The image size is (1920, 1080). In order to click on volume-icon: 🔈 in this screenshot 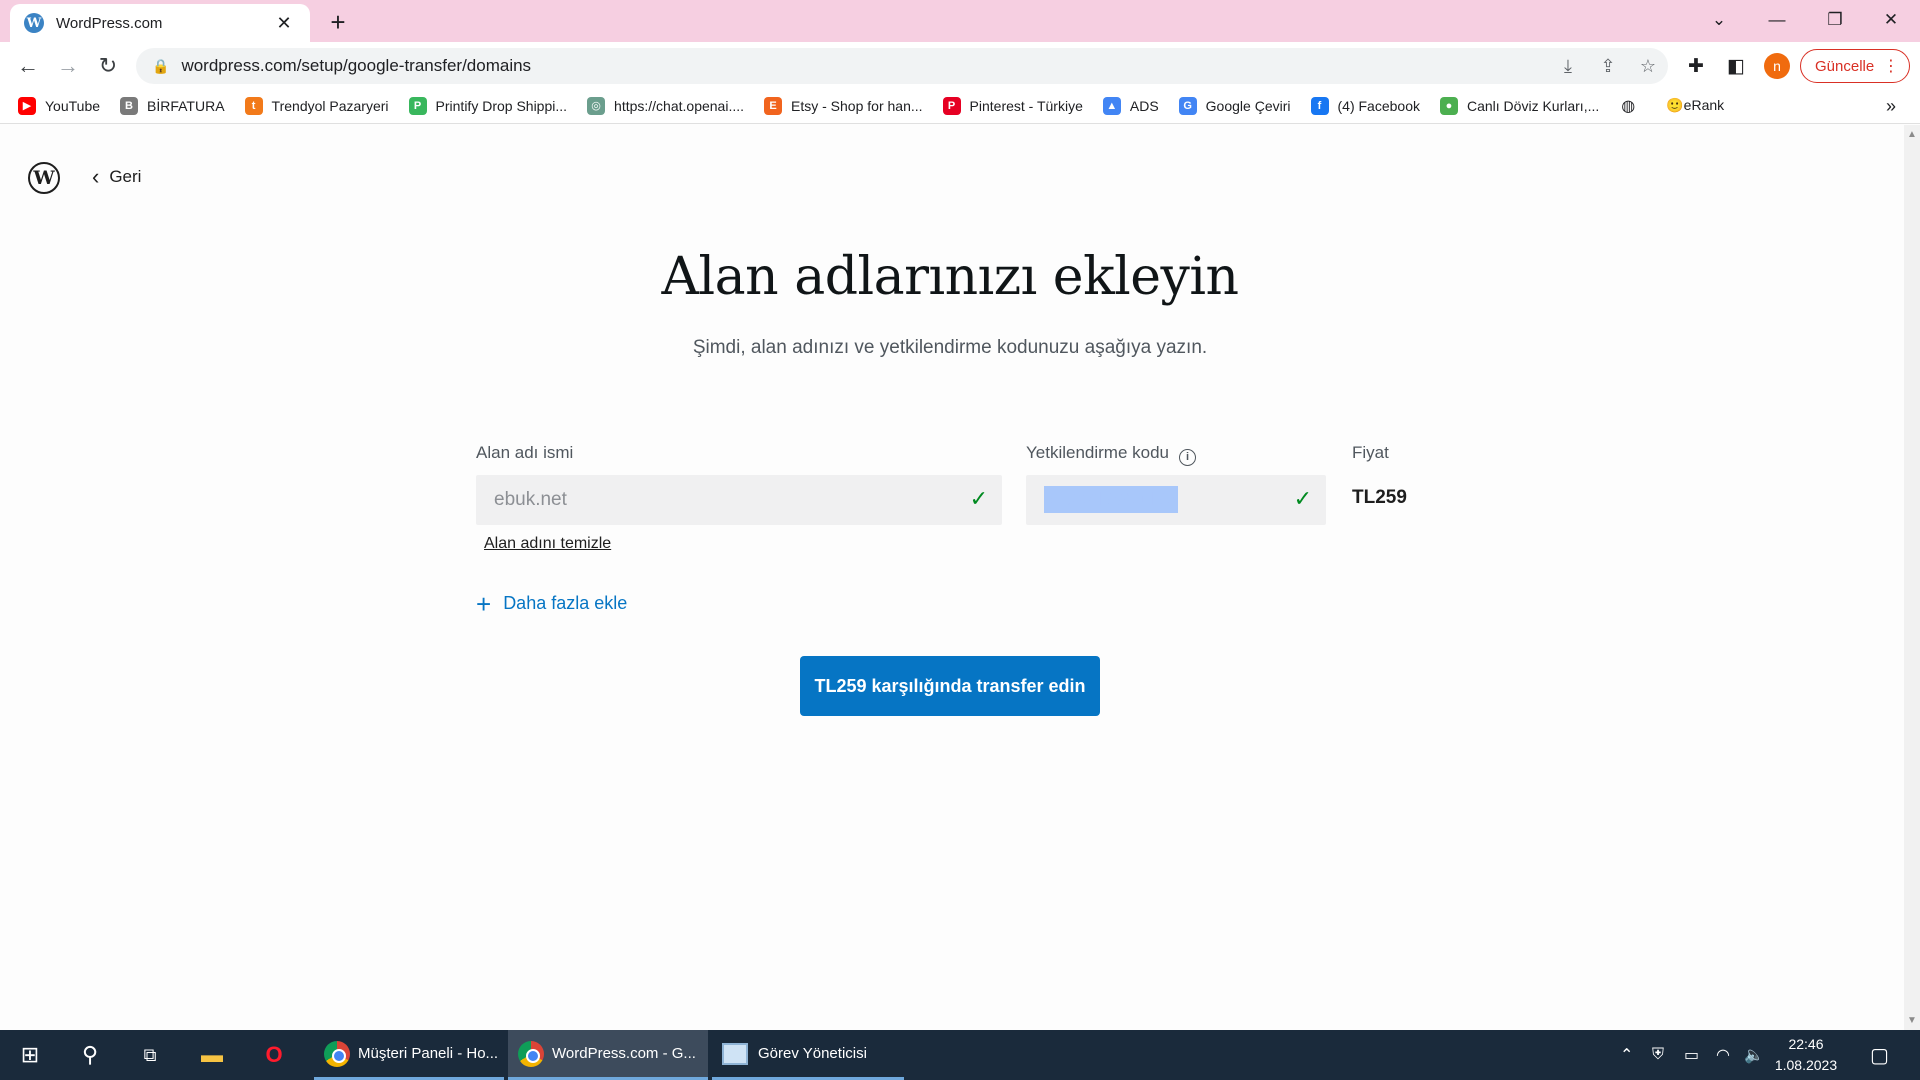, I will do `click(1754, 1055)`.